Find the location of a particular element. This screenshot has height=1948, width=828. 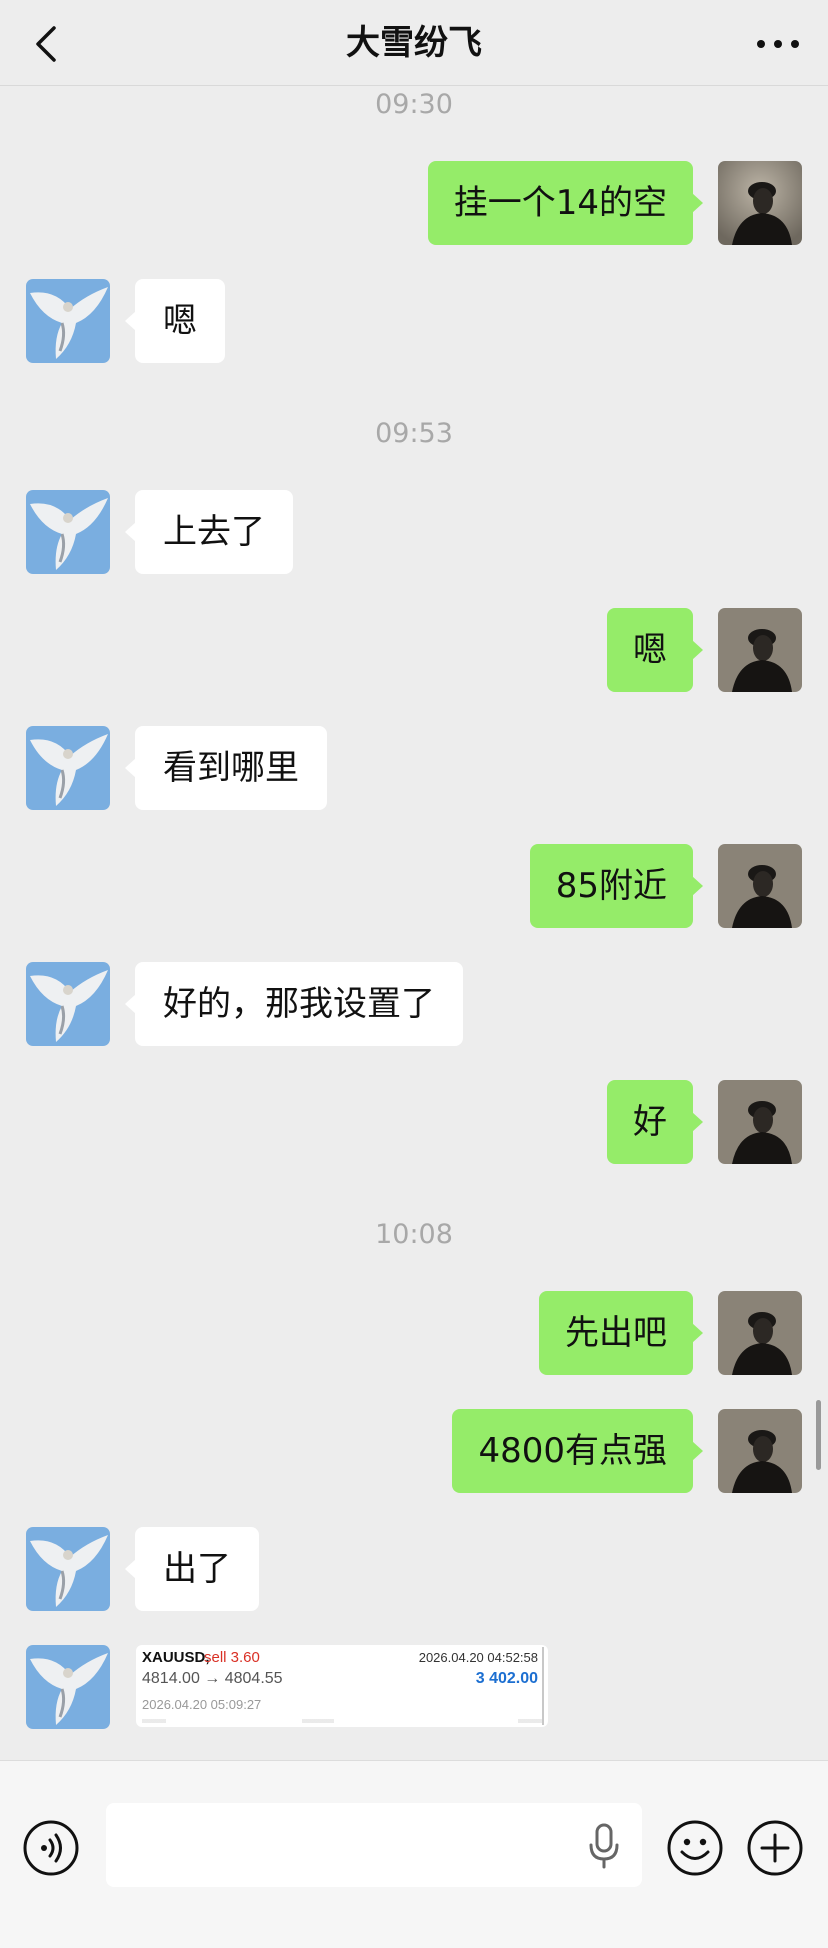

more-dots-icon is located at coordinates (778, 44).